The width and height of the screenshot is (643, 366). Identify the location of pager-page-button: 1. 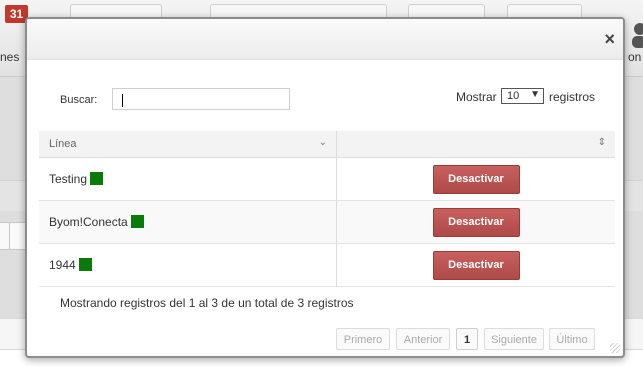
(467, 339).